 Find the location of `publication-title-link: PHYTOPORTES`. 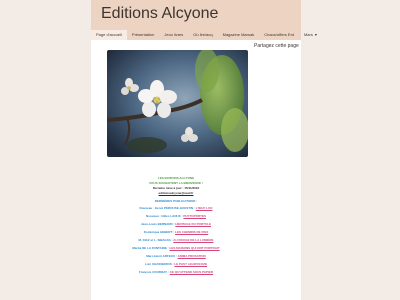

publication-title-link: PHYTOPORTES is located at coordinates (194, 216).